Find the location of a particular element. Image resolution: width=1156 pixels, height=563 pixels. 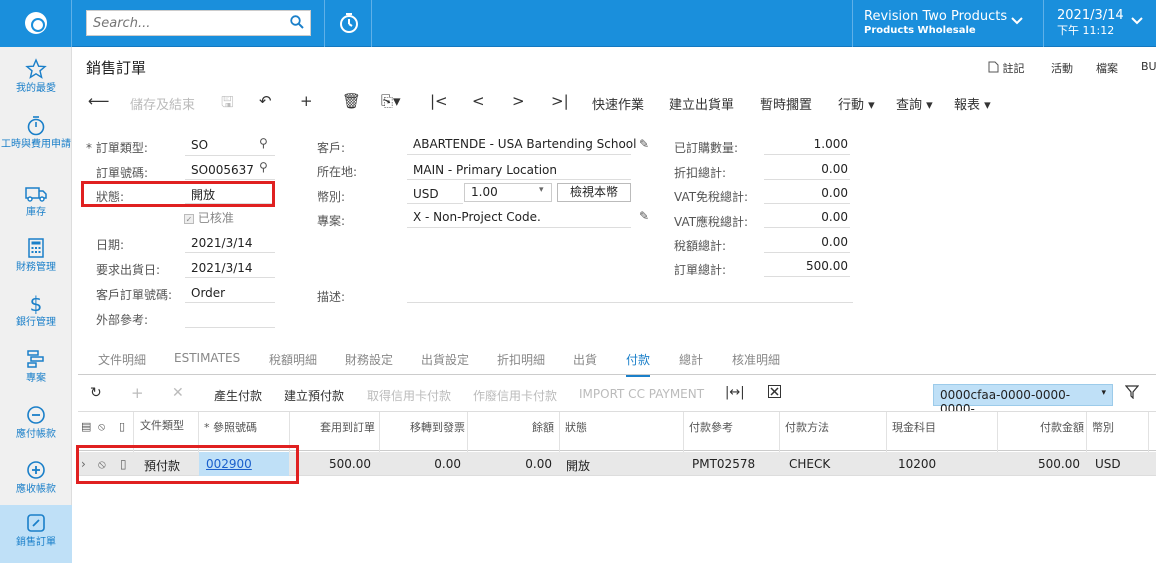

discount-total-field: 0.00 is located at coordinates (807, 170).